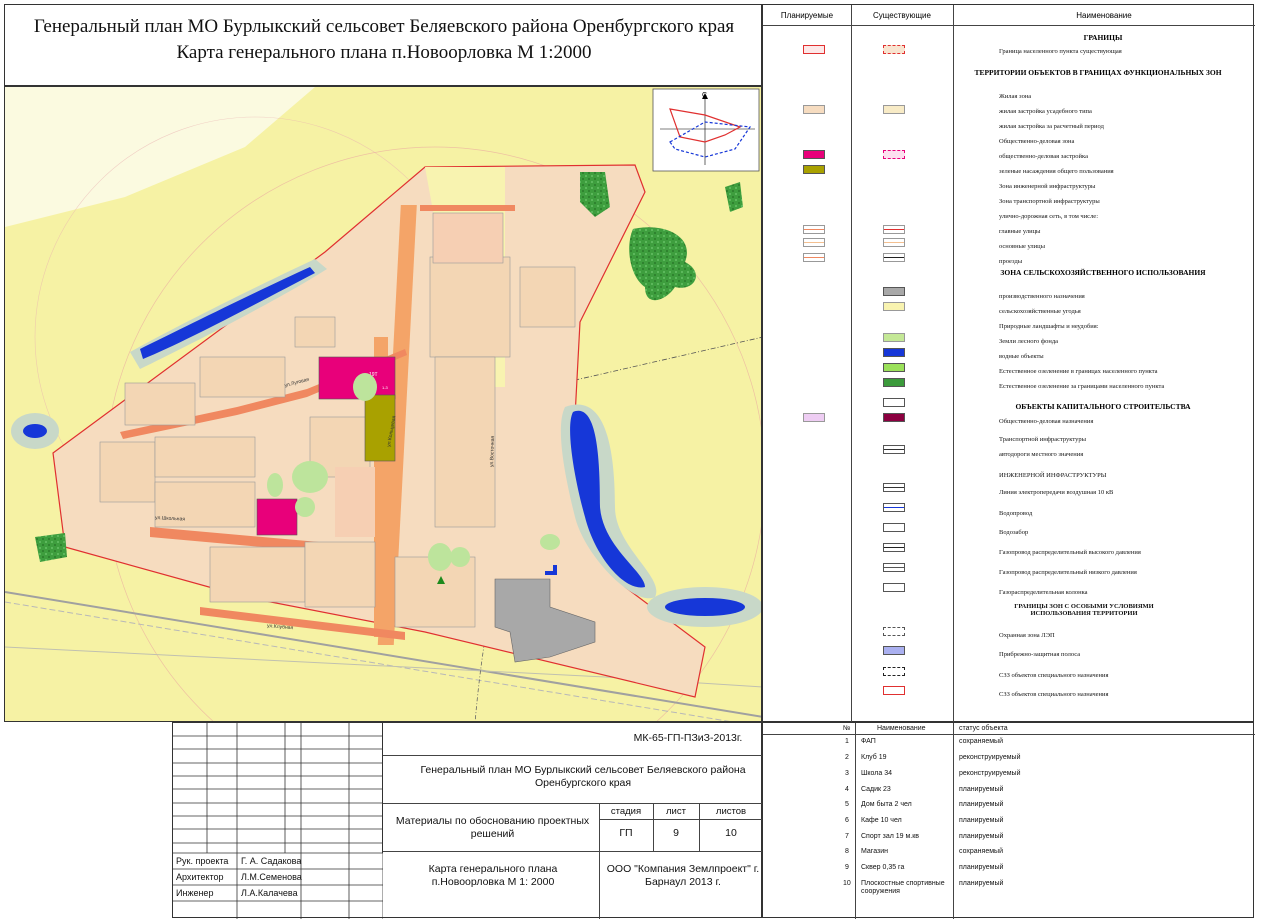 This screenshot has height=922, width=1280. What do you see at coordinates (277, 517) in the screenshot?
I see `public-zone-school` at bounding box center [277, 517].